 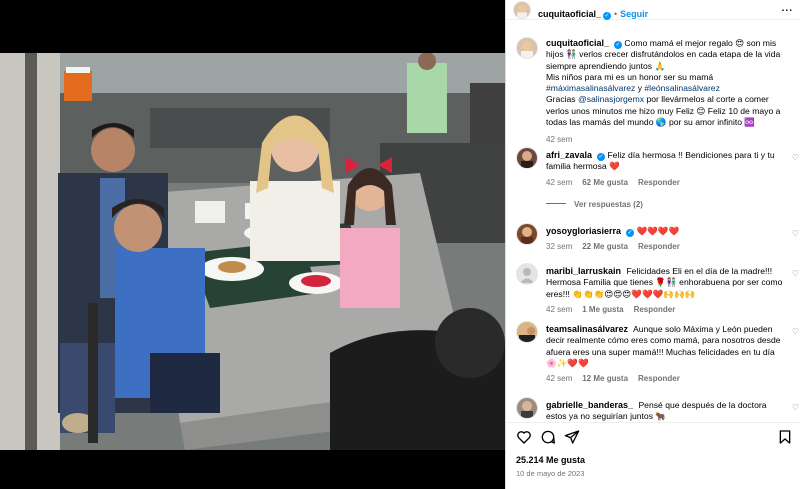 I want to click on comment-likes: 1 Me gusta, so click(x=602, y=309).